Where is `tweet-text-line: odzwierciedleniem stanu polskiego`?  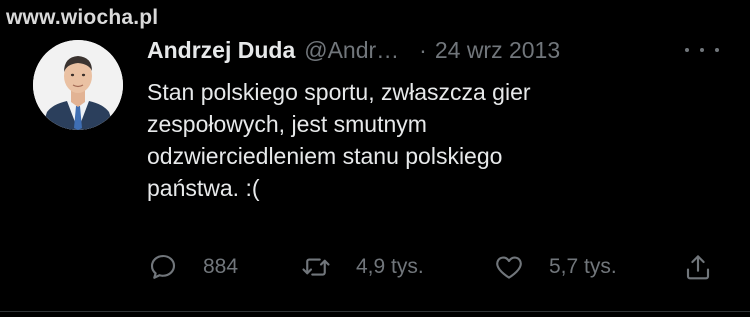 tweet-text-line: odzwierciedleniem stanu polskiego is located at coordinates (325, 156).